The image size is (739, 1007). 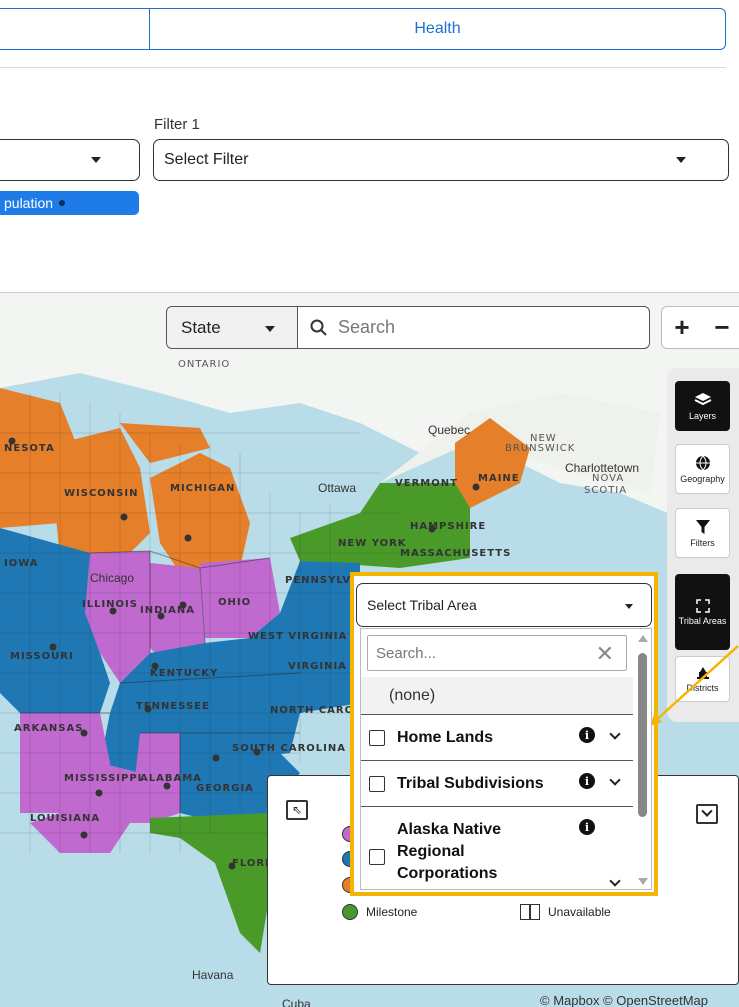 I want to click on map-label-south-carolina: SOUTH CAROLINA, so click(x=289, y=748).